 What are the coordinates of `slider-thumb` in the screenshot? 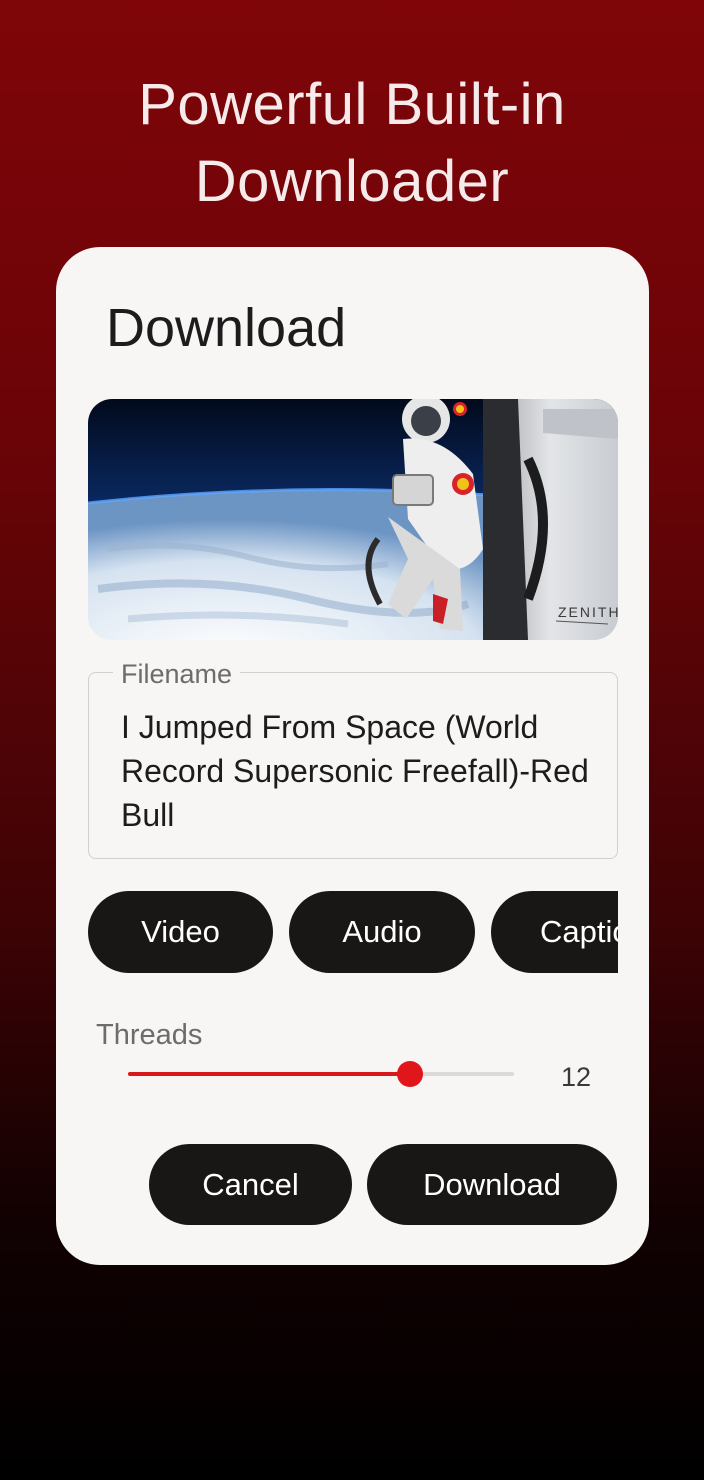 It's located at (409, 1074).